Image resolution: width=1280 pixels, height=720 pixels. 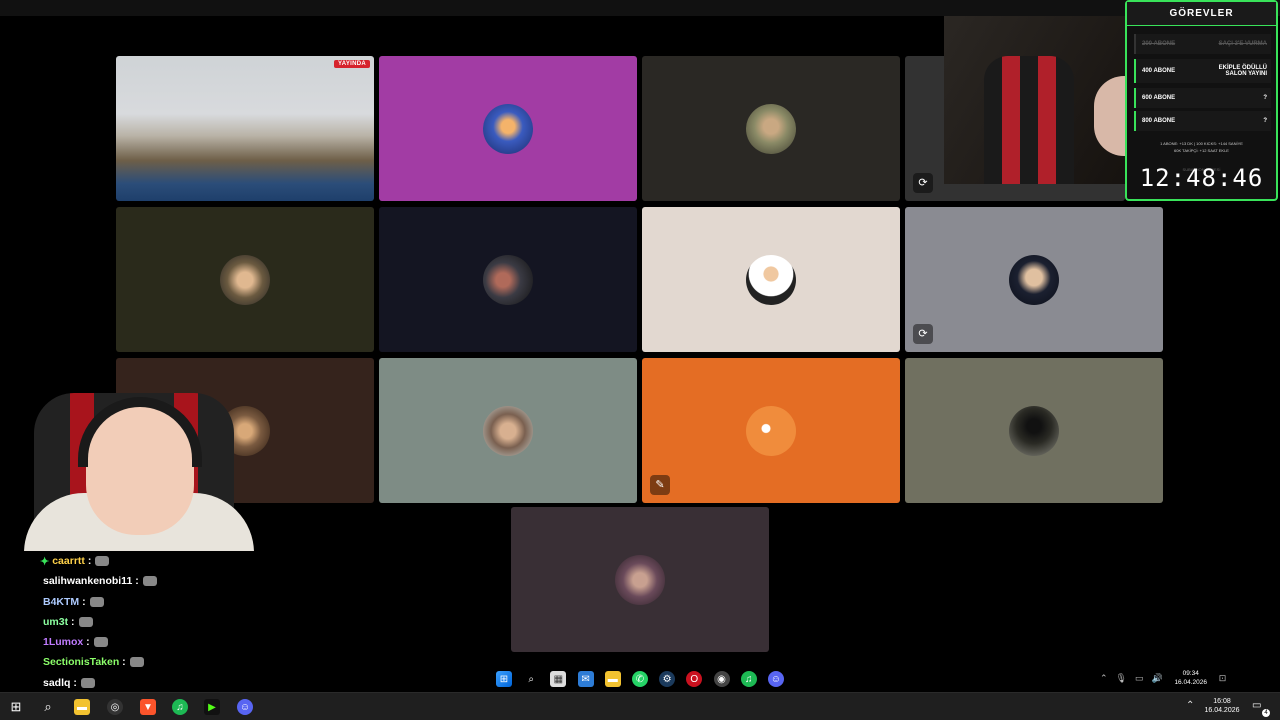 What do you see at coordinates (1139, 678) in the screenshot?
I see `network-icon: ▭` at bounding box center [1139, 678].